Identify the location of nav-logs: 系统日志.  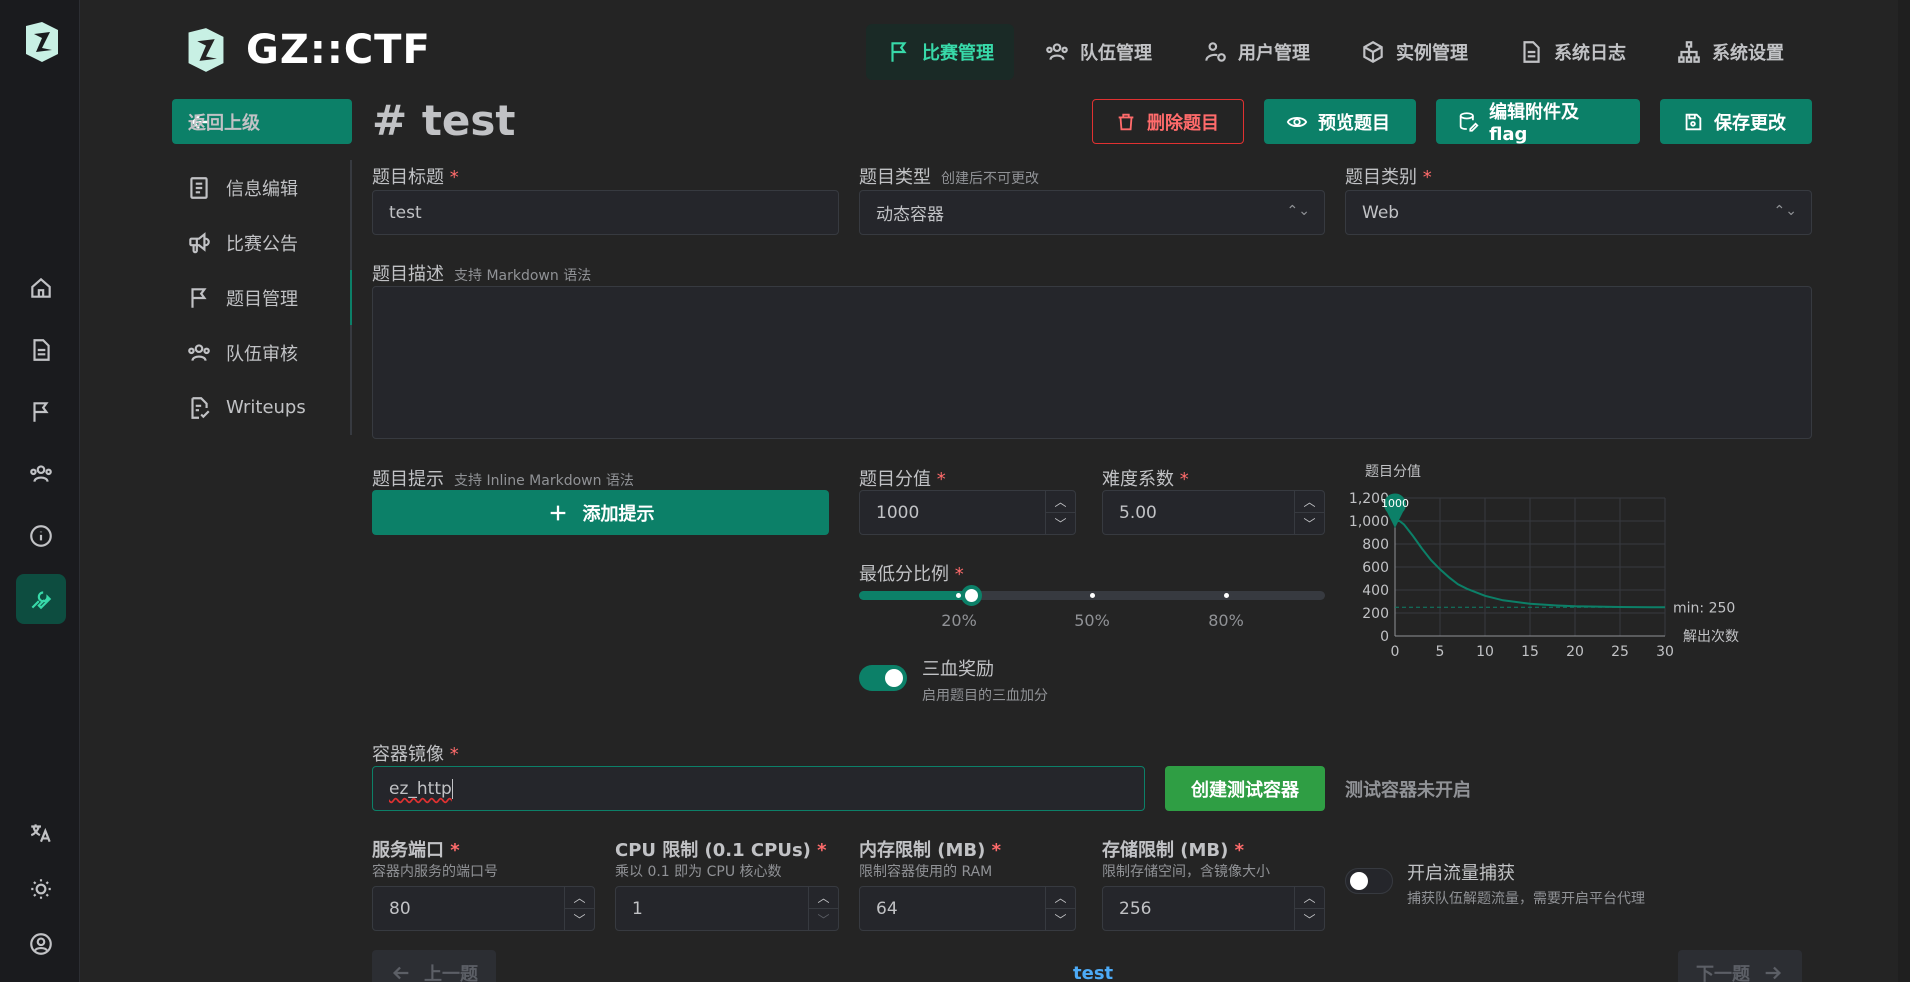
(1572, 52).